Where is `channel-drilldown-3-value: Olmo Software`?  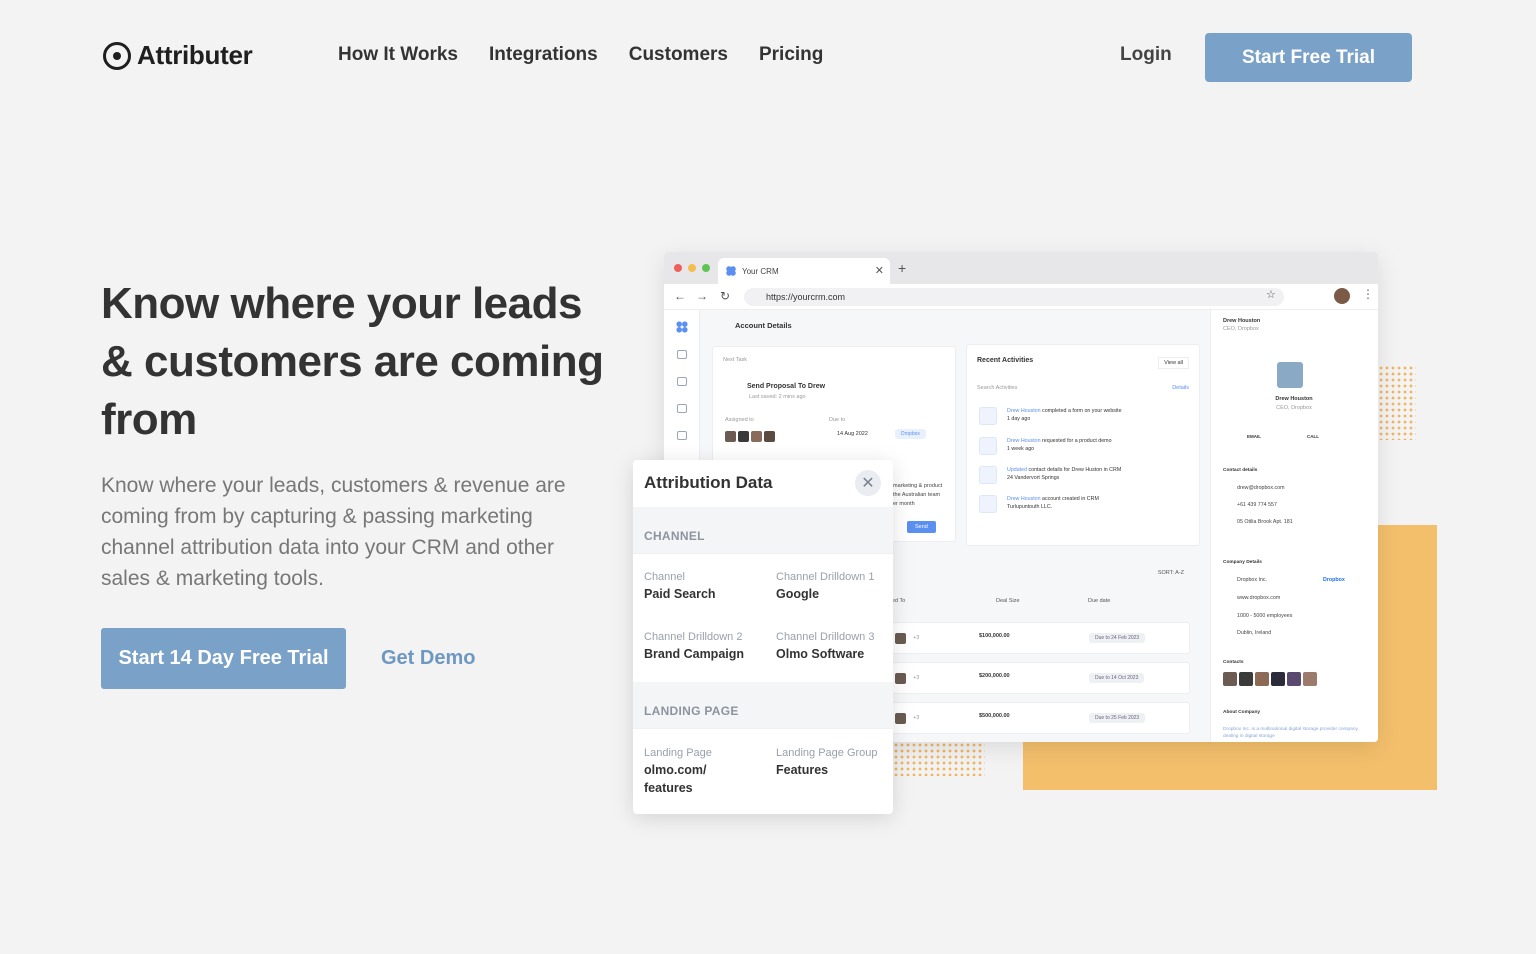 channel-drilldown-3-value: Olmo Software is located at coordinates (820, 654).